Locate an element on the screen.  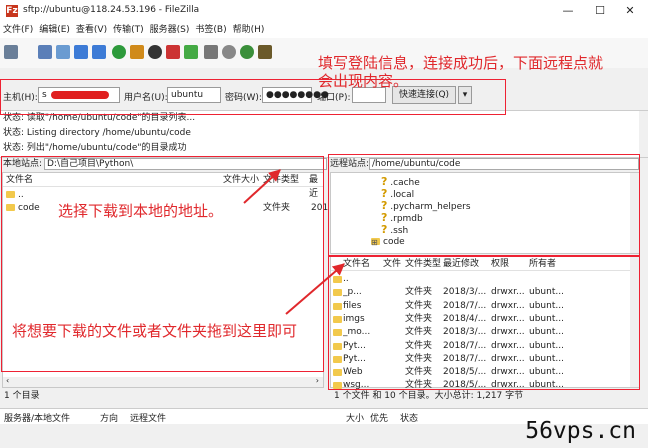
watermark: 56vps.cn is located at coordinates (580, 431).